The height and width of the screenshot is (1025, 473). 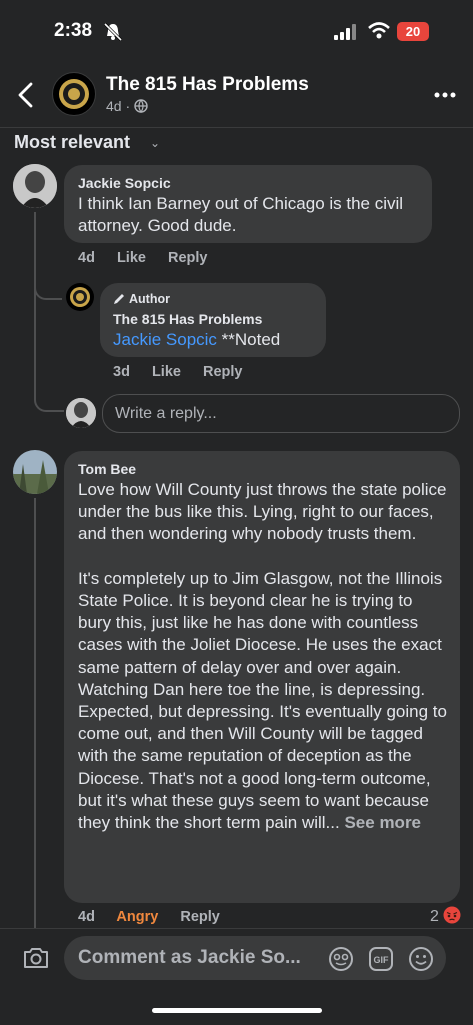 What do you see at coordinates (434, 916) in the screenshot?
I see `reaction-count: 2` at bounding box center [434, 916].